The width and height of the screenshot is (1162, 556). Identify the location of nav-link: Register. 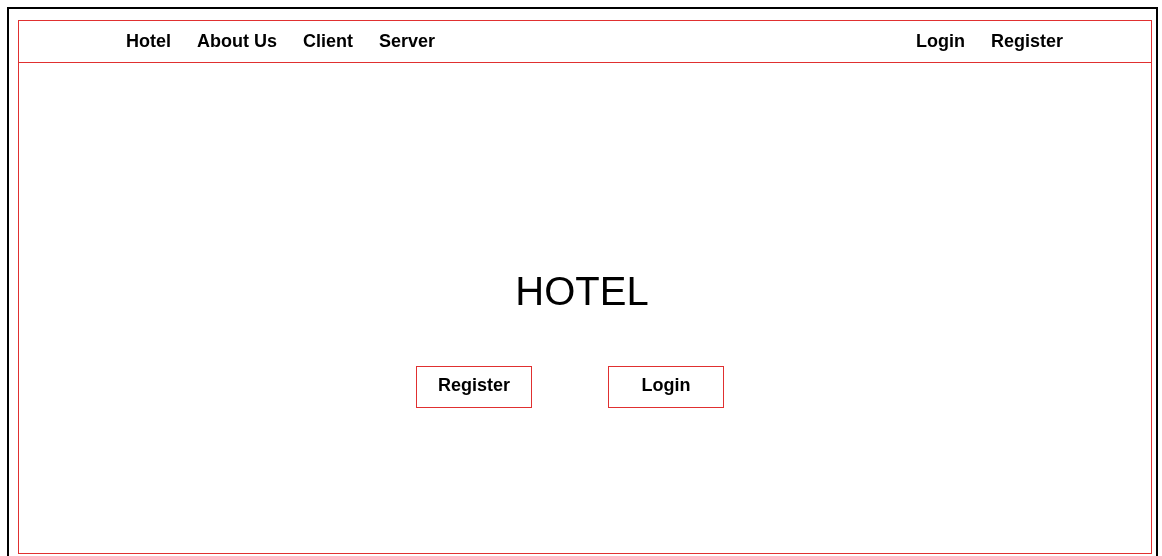
(1026, 41).